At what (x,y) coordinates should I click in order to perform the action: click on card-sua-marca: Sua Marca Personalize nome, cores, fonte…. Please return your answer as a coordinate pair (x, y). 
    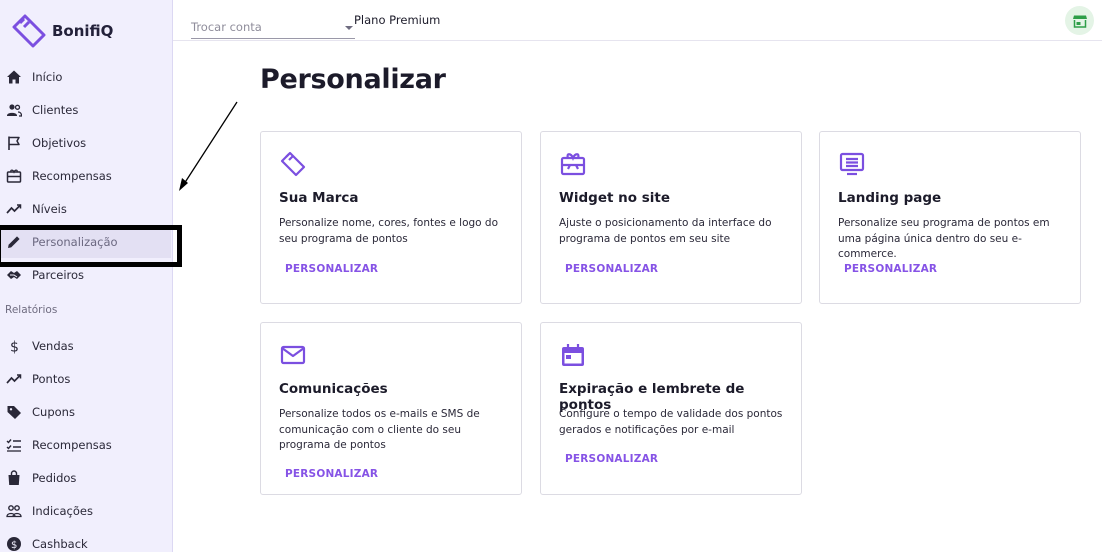
    Looking at the image, I should click on (391, 217).